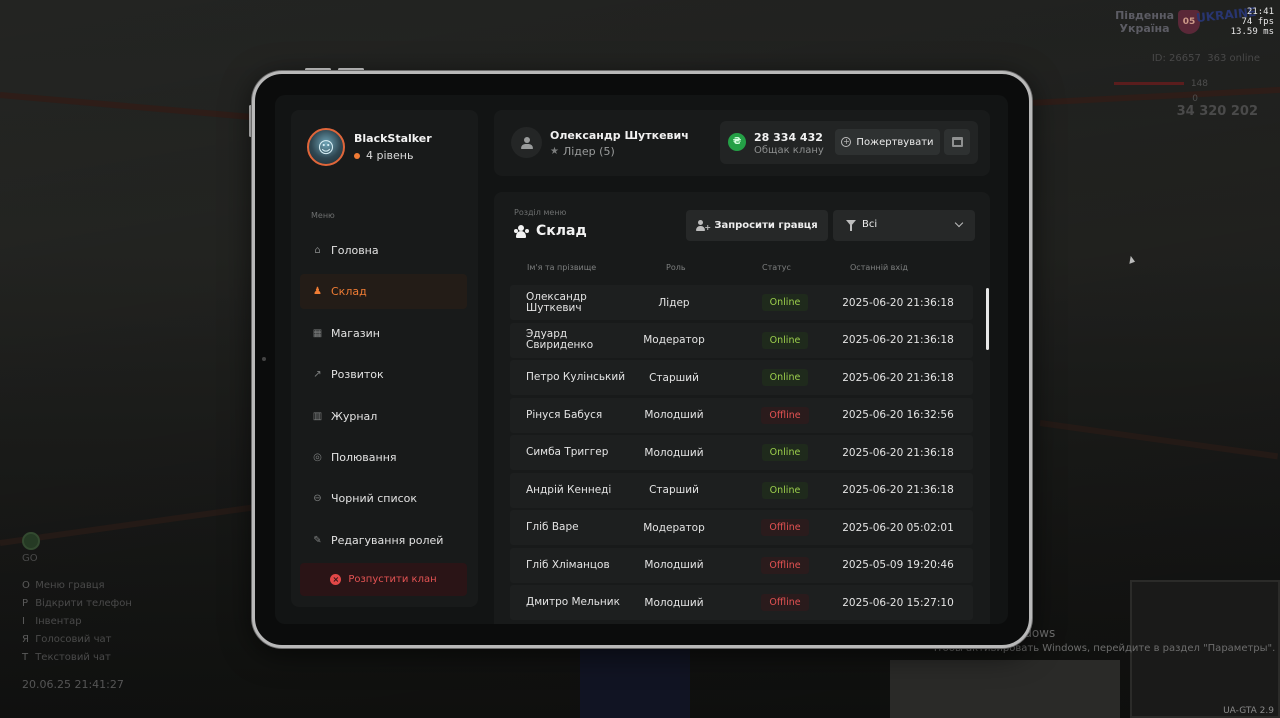 The width and height of the screenshot is (1280, 718). Describe the element at coordinates (898, 602) in the screenshot. I see `member-last-login: 2025-06-20 15:27:10` at that location.